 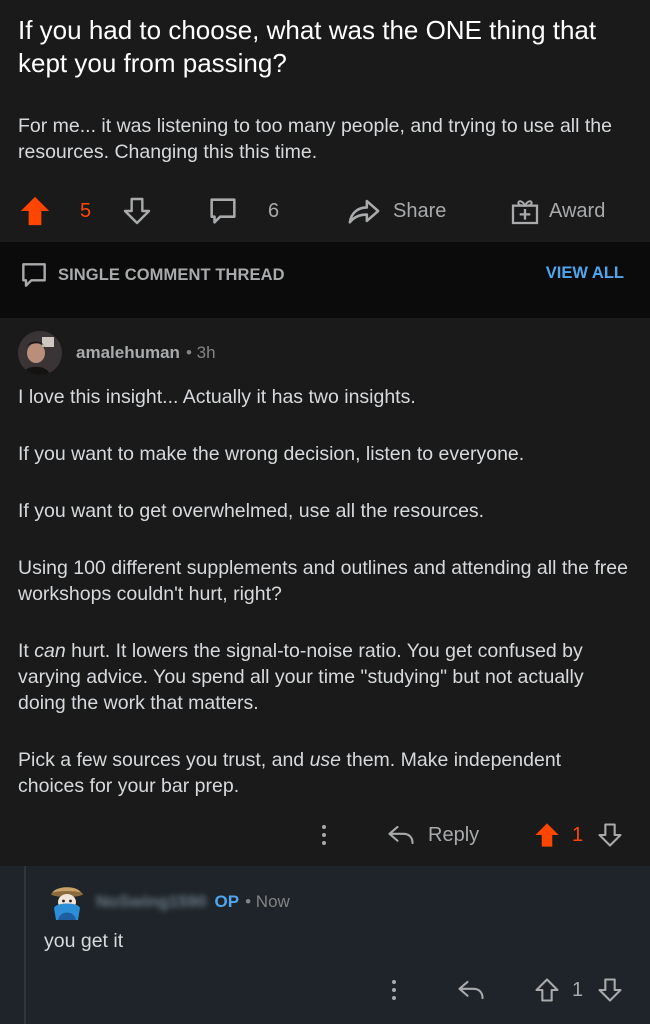 I want to click on share-button: Share, so click(x=395, y=211).